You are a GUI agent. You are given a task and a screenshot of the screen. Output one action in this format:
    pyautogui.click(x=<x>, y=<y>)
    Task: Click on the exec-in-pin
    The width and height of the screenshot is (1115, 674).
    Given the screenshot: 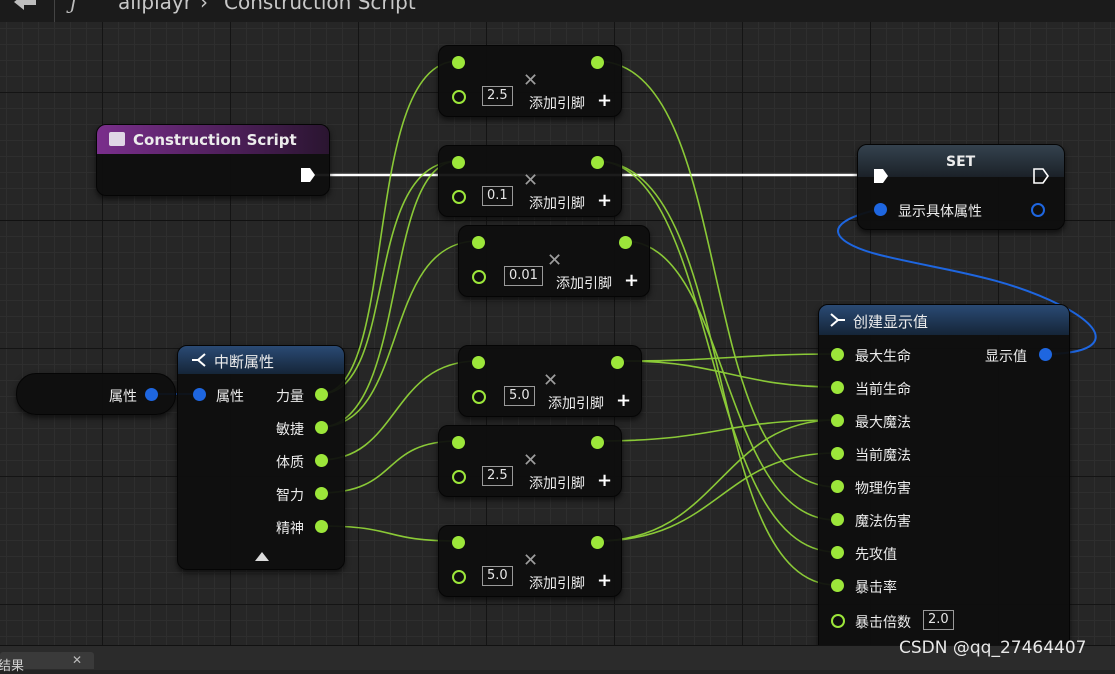 What is the action you would take?
    pyautogui.click(x=881, y=176)
    